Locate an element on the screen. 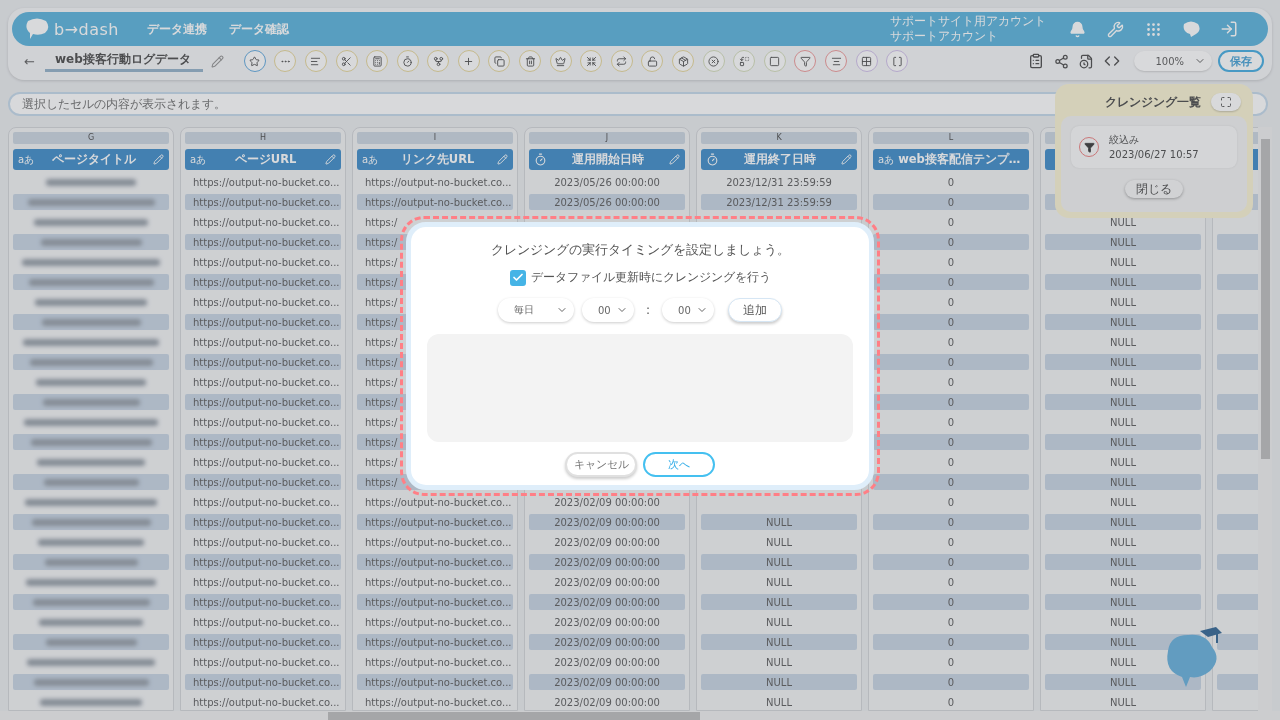 The image size is (1280, 720). cancel-button: キャンセル is located at coordinates (601, 464).